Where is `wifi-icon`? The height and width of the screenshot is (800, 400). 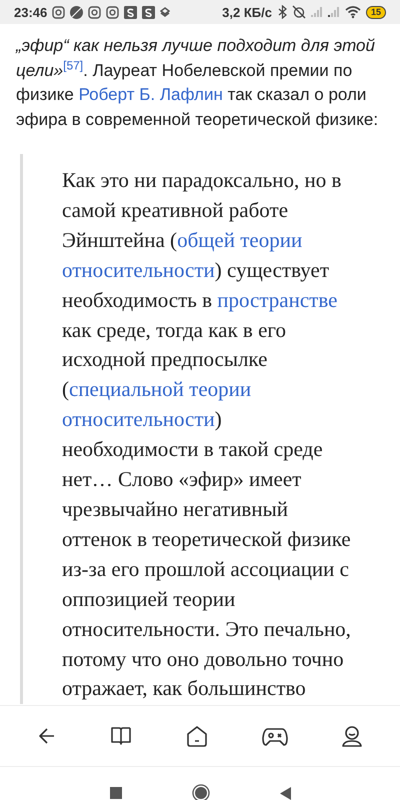
wifi-icon is located at coordinates (352, 12).